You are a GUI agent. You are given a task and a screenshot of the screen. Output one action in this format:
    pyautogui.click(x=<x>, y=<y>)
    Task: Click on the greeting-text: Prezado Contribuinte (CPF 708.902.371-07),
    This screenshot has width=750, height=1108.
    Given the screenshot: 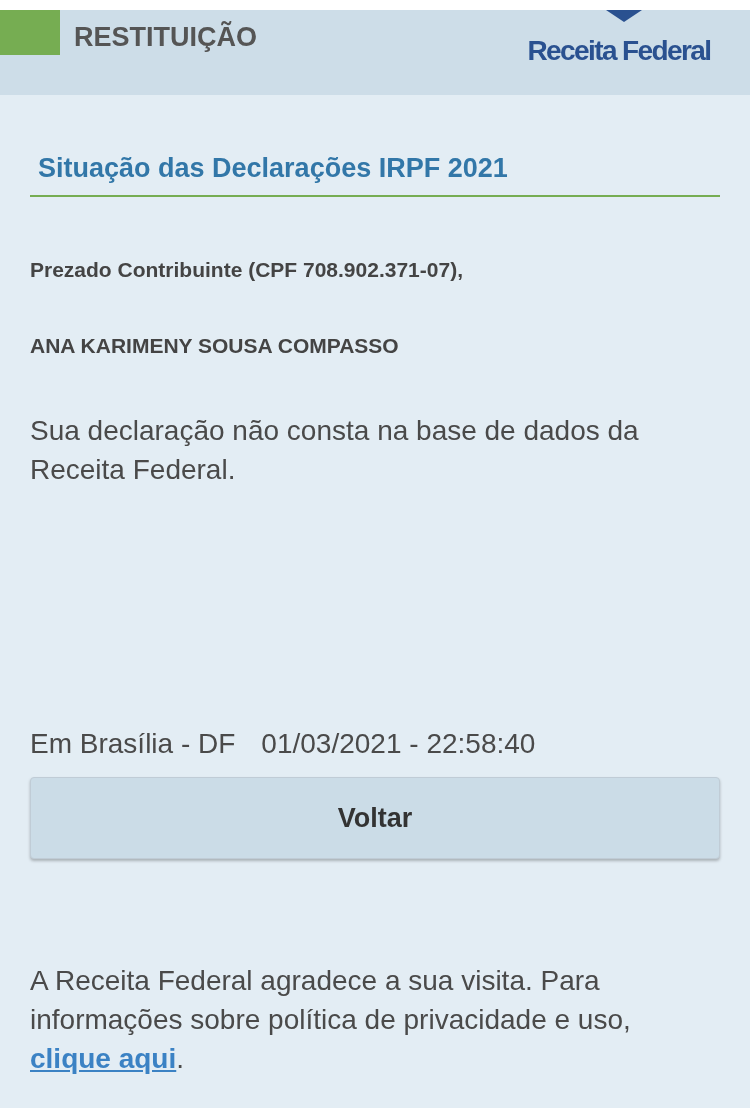 What is the action you would take?
    pyautogui.click(x=247, y=270)
    